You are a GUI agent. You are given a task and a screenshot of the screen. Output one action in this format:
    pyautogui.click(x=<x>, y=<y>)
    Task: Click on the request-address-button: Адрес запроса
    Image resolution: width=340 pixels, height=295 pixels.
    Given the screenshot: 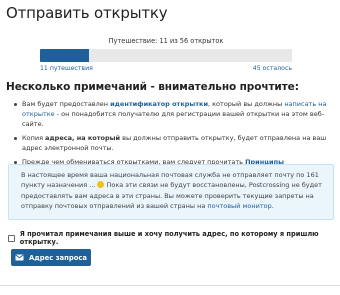 What is the action you would take?
    pyautogui.click(x=51, y=257)
    